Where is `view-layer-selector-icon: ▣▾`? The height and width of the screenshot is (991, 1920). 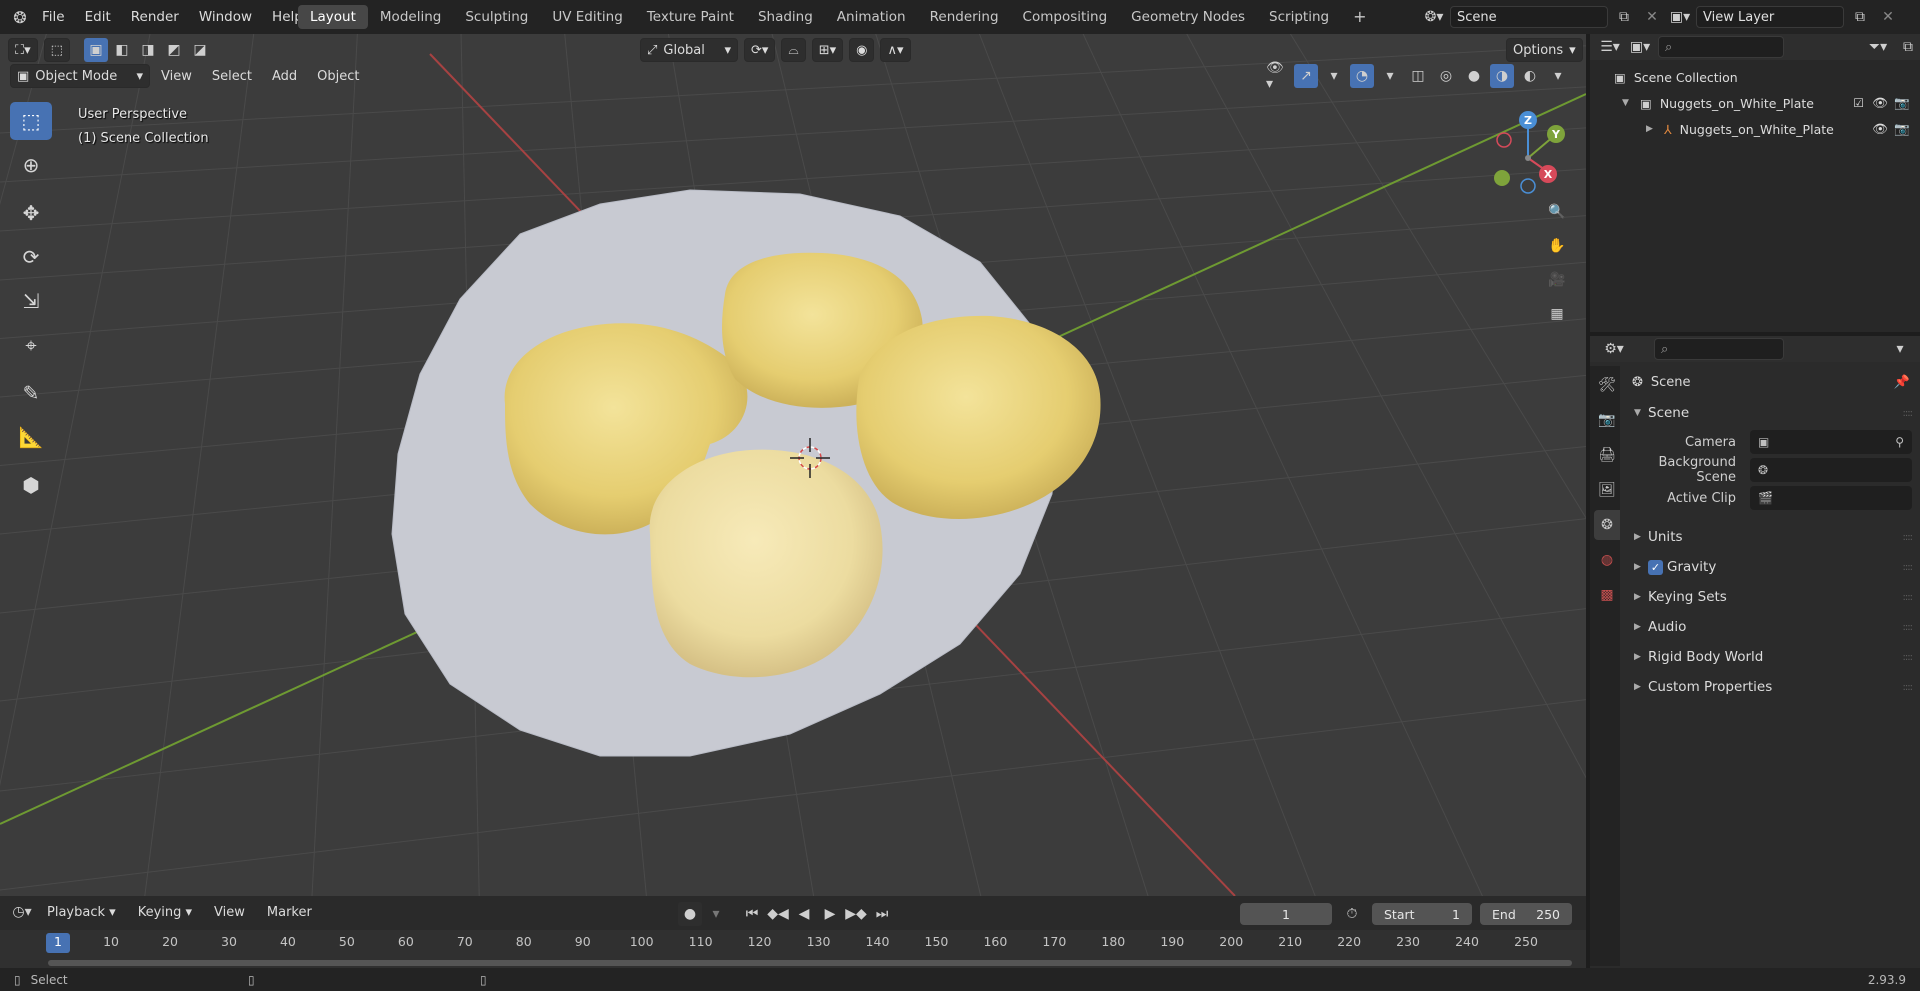 view-layer-selector-icon: ▣▾ is located at coordinates (1680, 17).